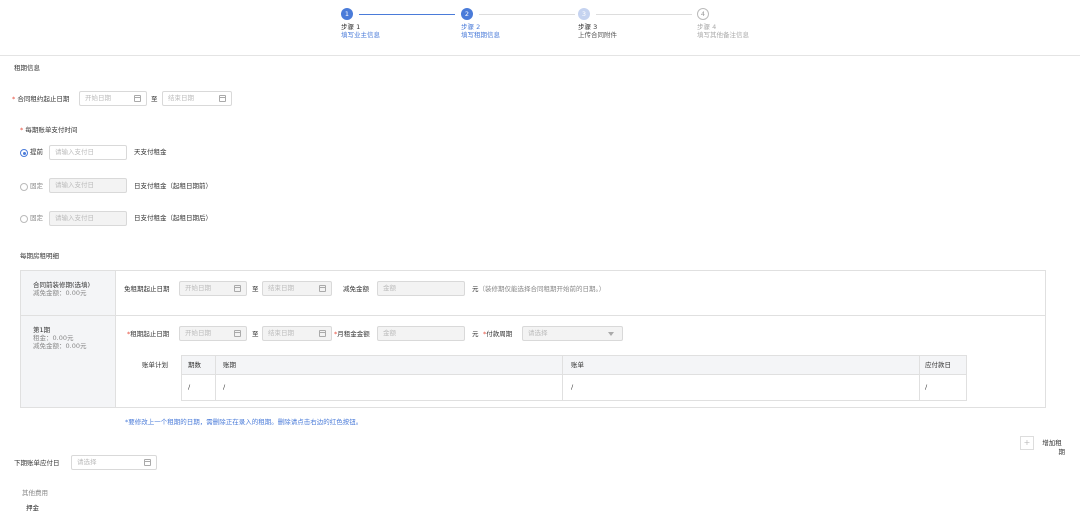  I want to click on radio-fixed-before, so click(24, 187).